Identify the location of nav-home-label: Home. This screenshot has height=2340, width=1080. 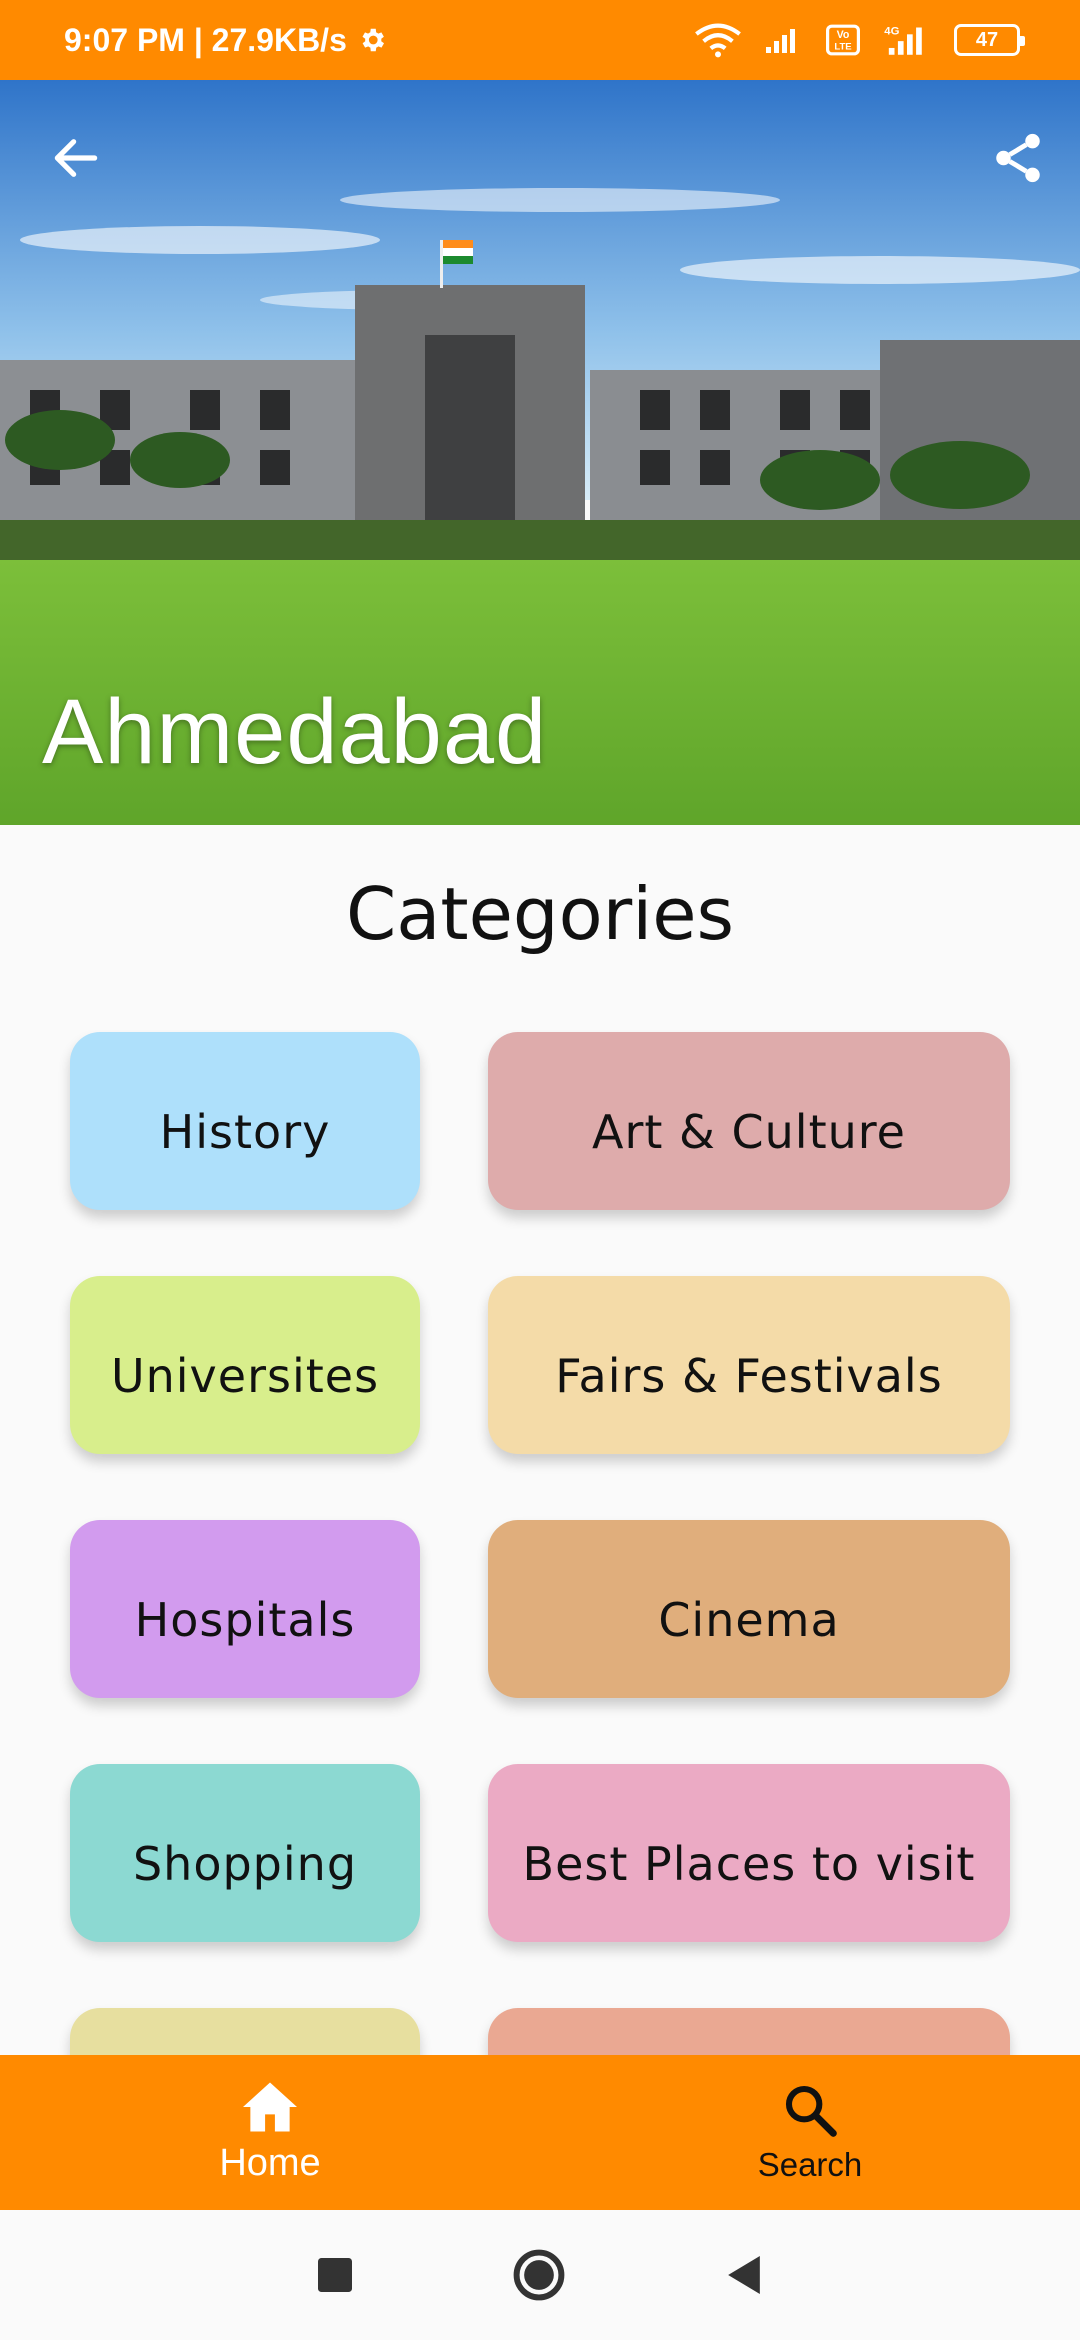
(270, 2163).